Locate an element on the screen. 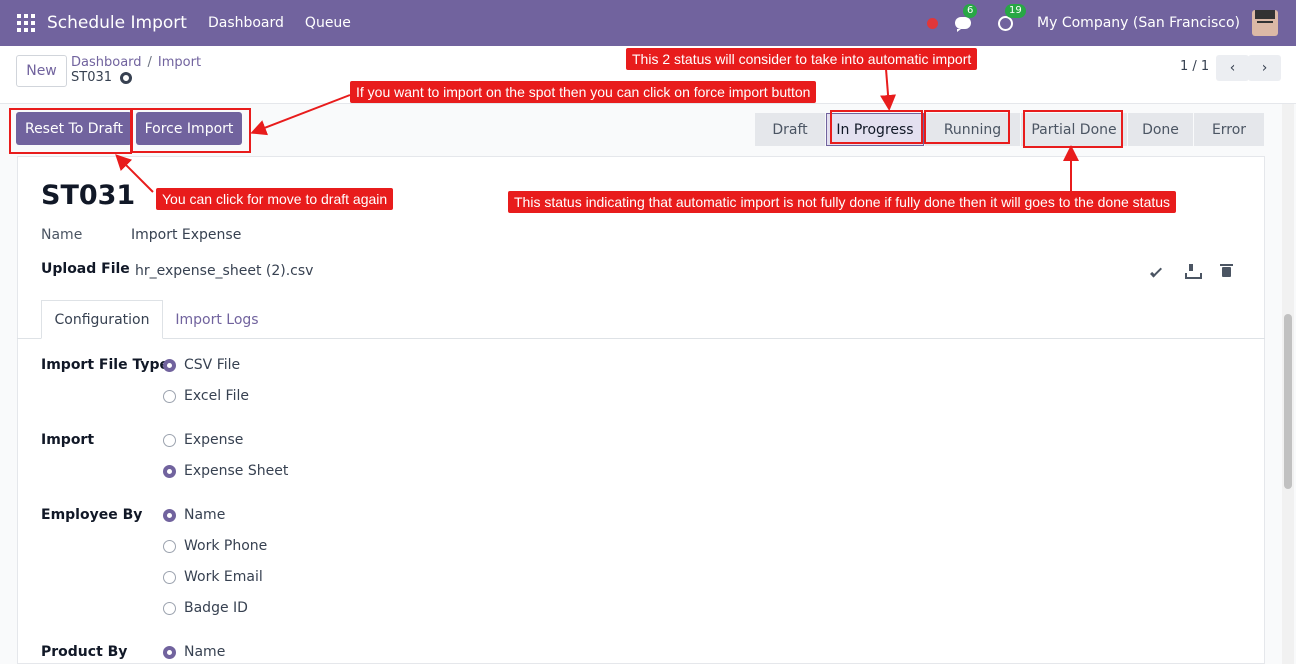 The width and height of the screenshot is (1296, 664). user-avatar is located at coordinates (1265, 23).